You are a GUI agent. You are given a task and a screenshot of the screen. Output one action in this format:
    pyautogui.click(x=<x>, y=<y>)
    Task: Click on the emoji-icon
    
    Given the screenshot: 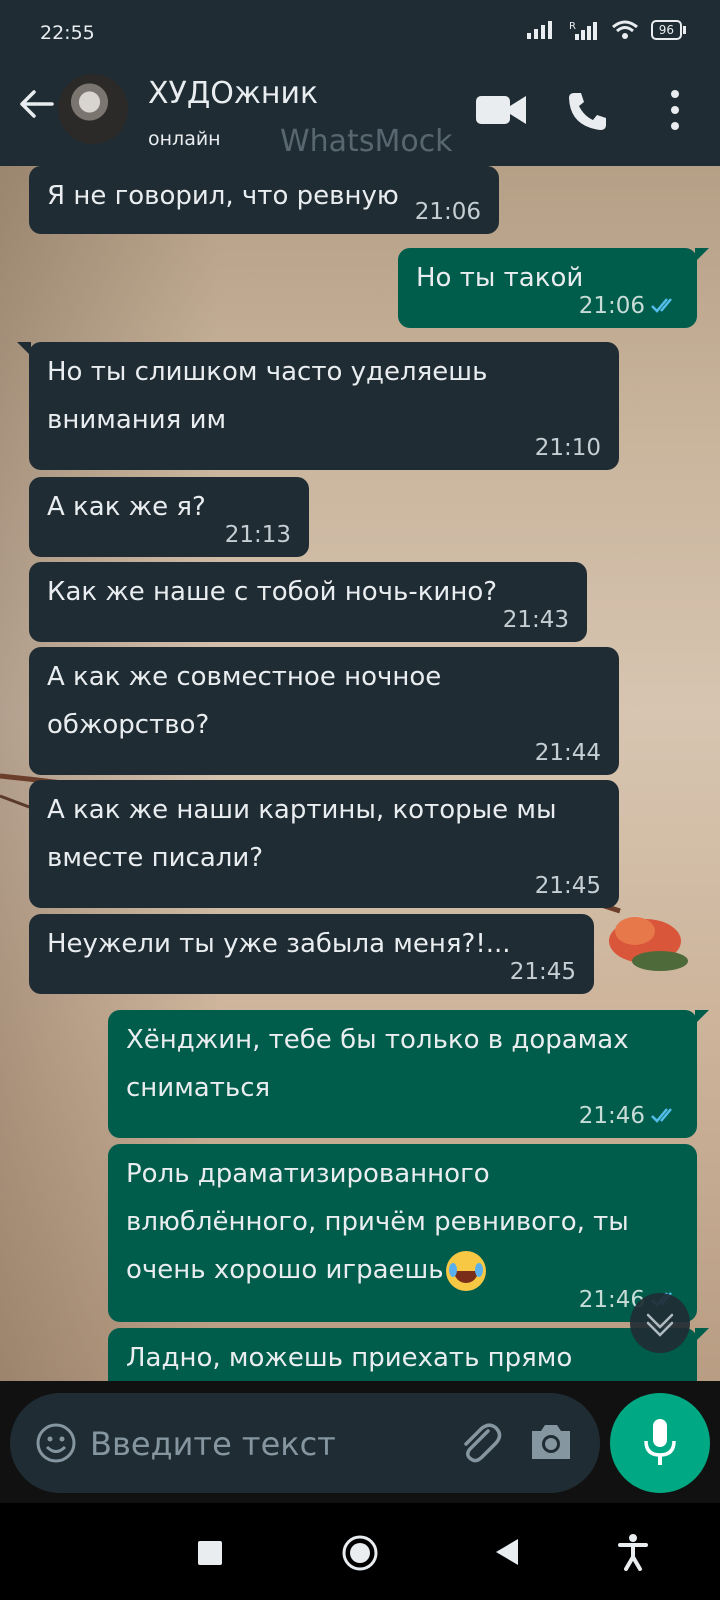 What is the action you would take?
    pyautogui.click(x=56, y=1443)
    